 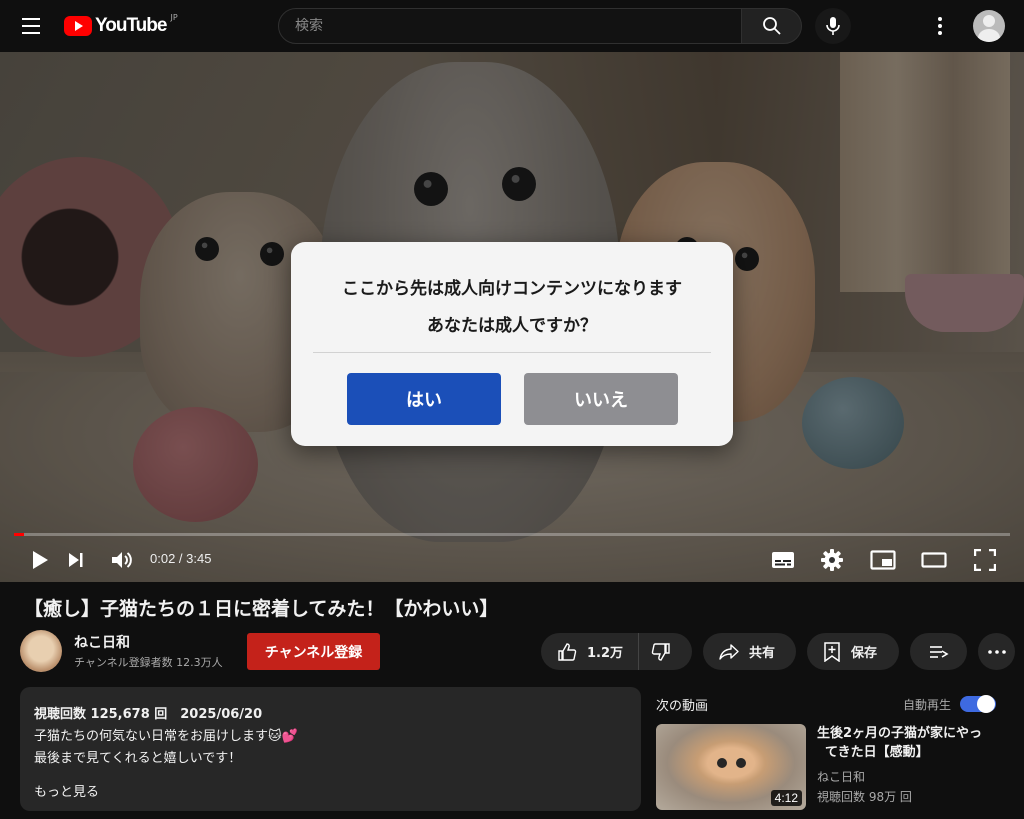 I want to click on logo-text: YouTube, so click(x=131, y=25).